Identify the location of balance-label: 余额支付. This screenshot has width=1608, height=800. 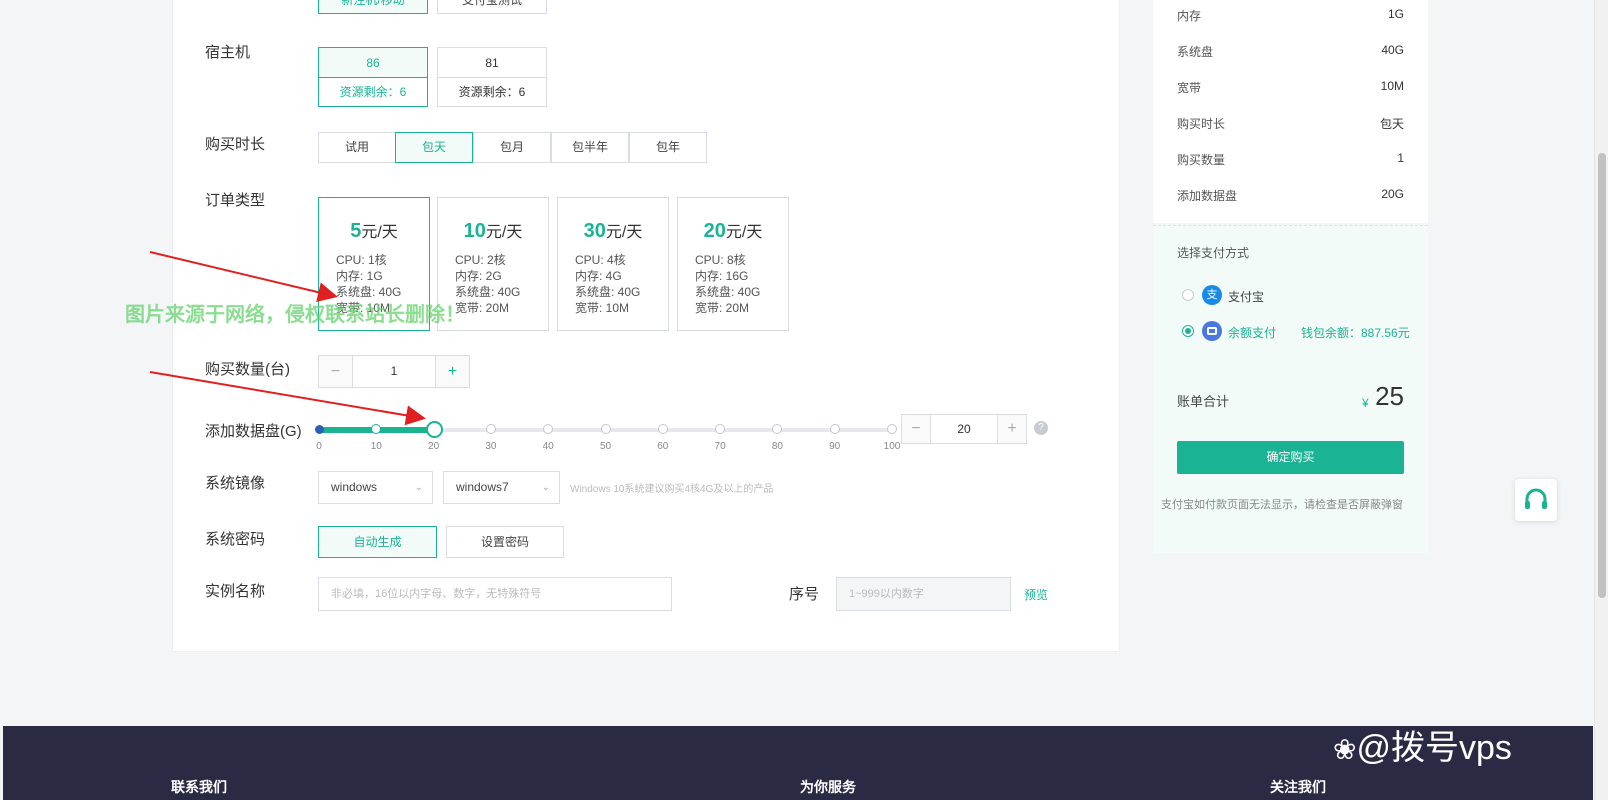
(1252, 332).